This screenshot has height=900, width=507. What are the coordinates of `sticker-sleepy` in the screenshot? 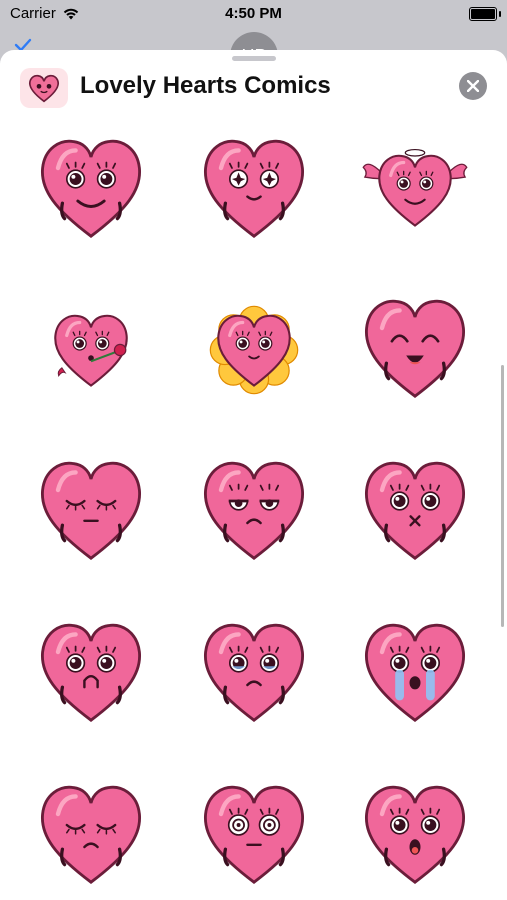 It's located at (91, 512).